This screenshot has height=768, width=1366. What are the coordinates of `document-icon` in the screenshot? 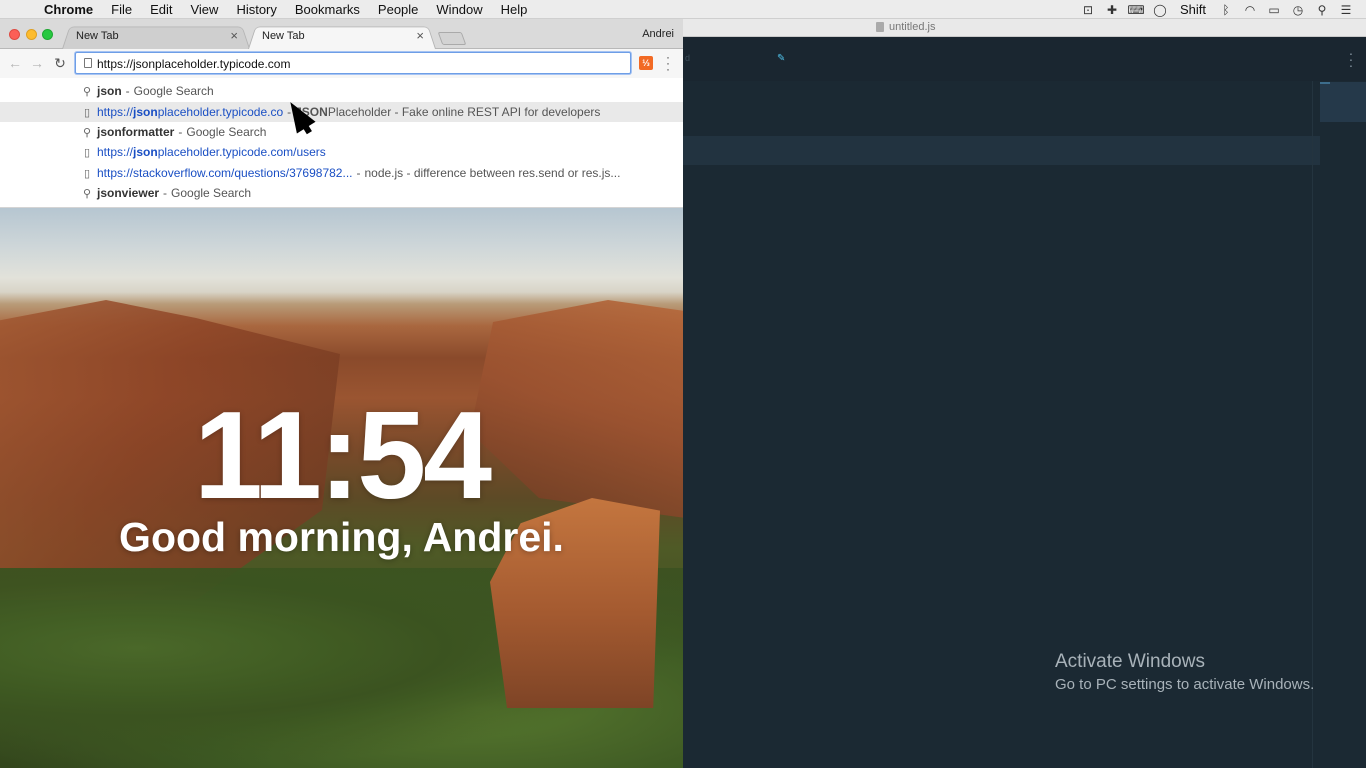 It's located at (880, 27).